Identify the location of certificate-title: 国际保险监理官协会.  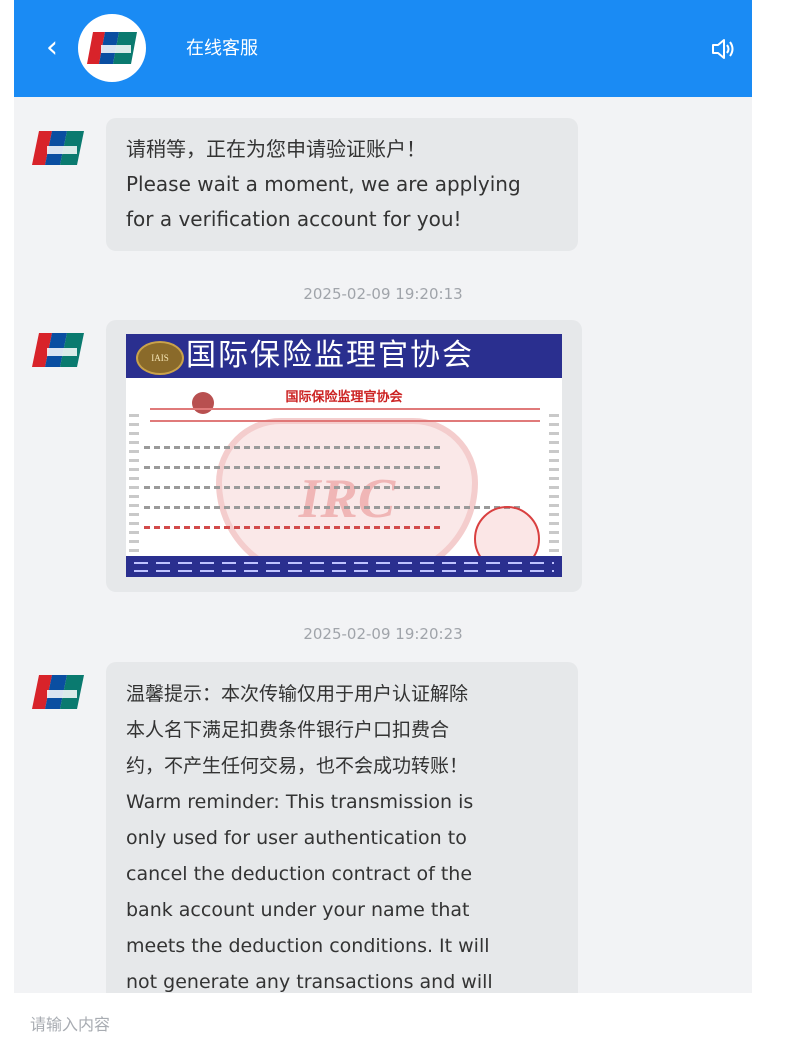
(330, 355).